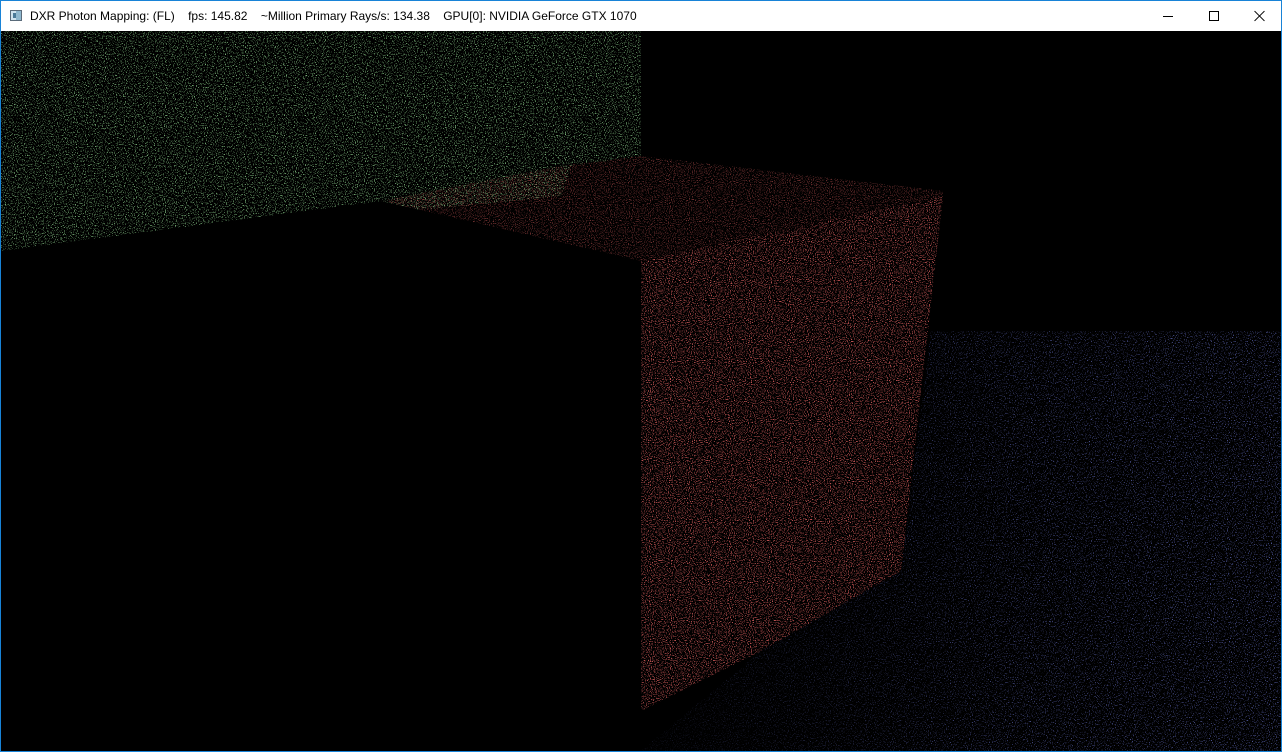 This screenshot has height=752, width=1282. I want to click on minimize-icon, so click(1168, 16).